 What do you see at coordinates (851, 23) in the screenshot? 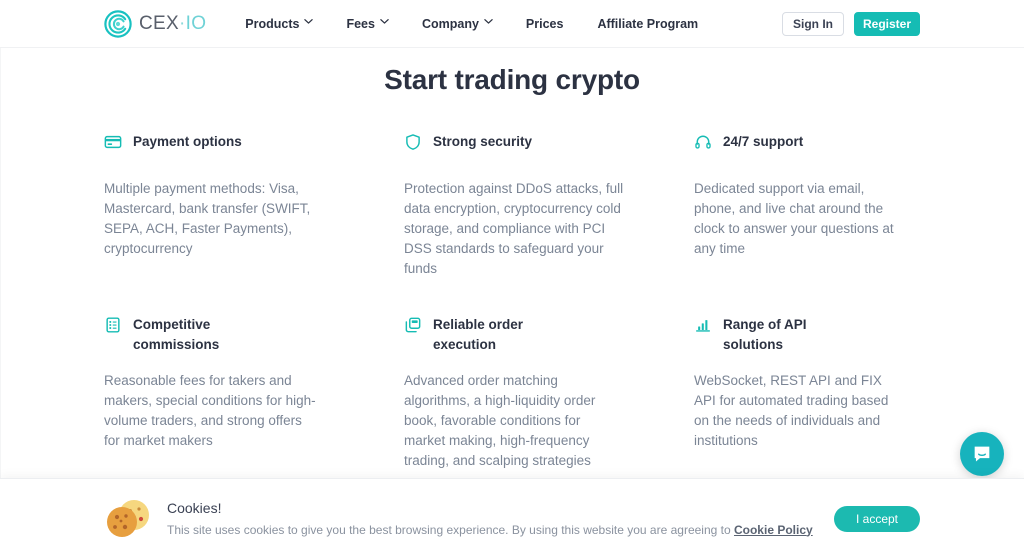
I see `header-actions: Sign In Register` at bounding box center [851, 23].